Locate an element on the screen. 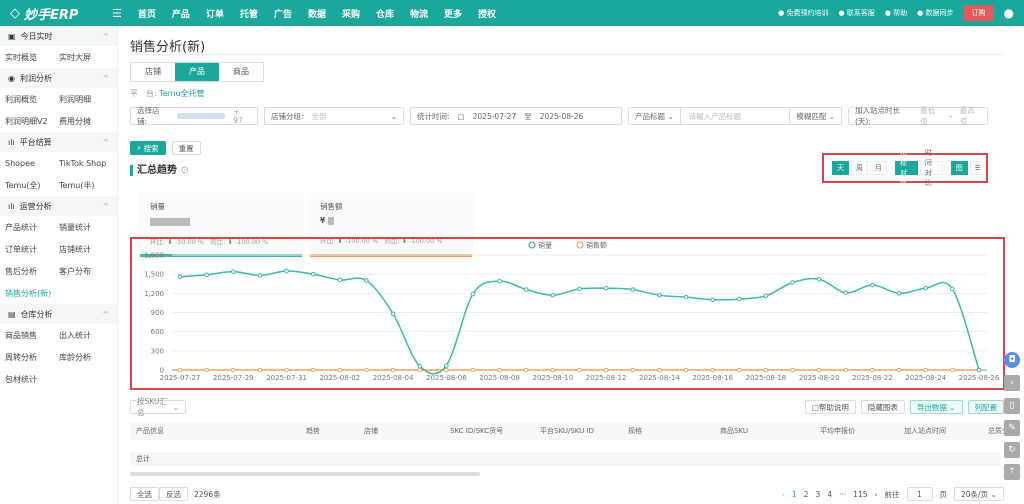  column-header: 趋势 is located at coordinates (329, 431).